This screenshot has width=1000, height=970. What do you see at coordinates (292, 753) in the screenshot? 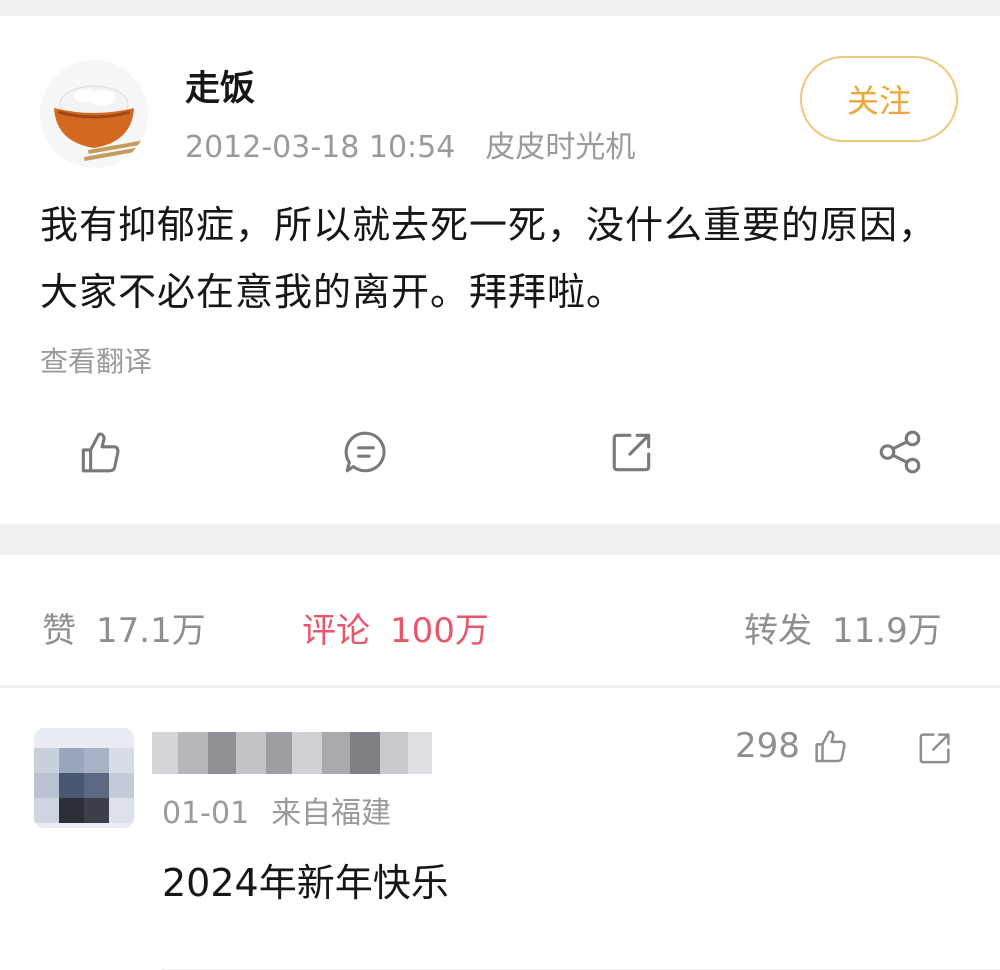
I see `commenter-name-blurred` at bounding box center [292, 753].